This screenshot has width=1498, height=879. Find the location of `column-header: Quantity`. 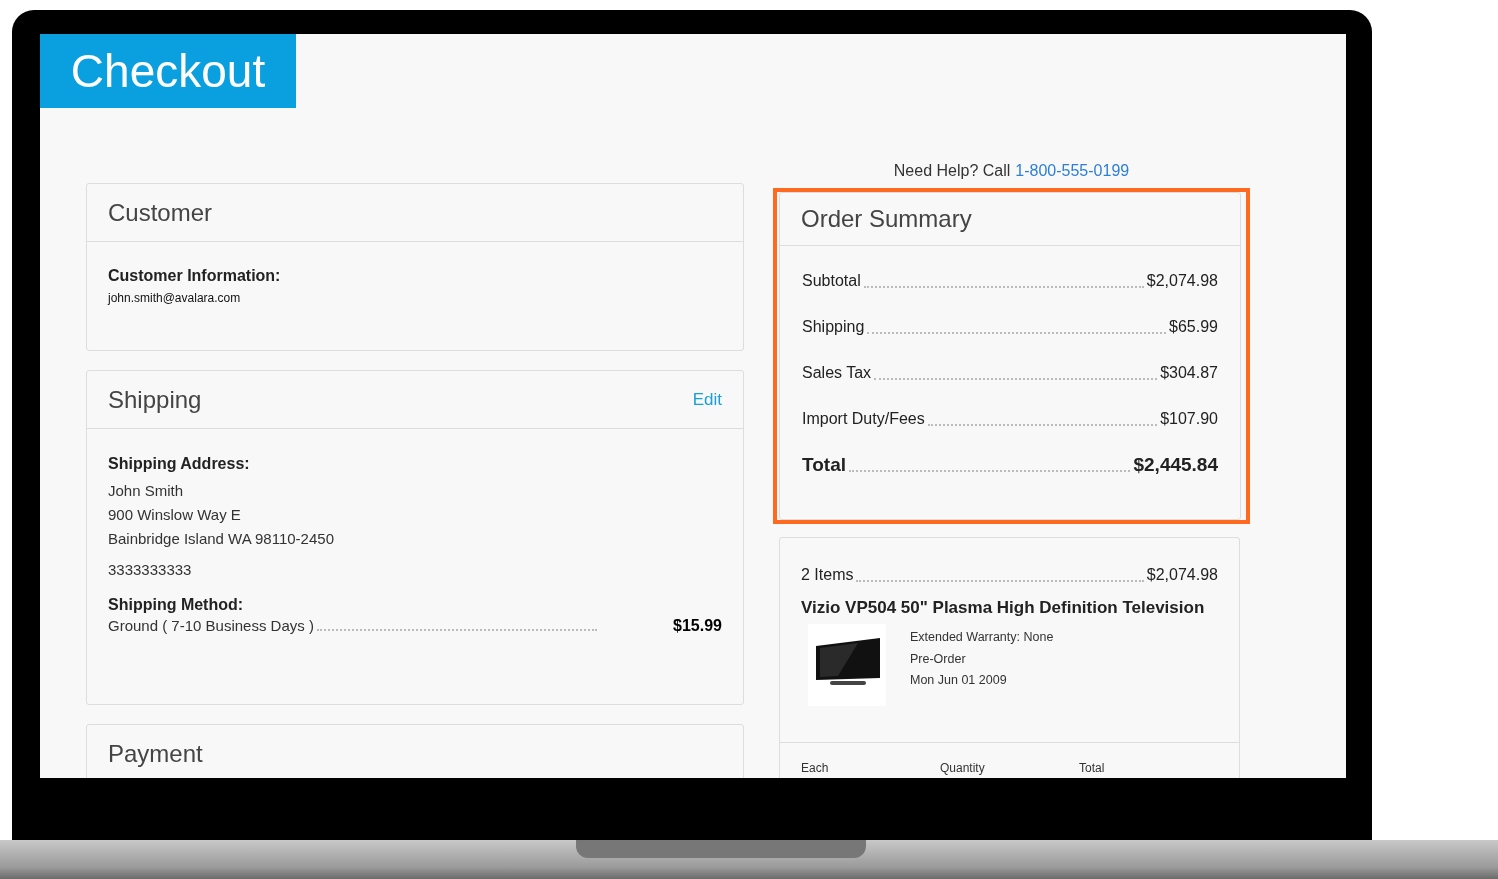

column-header: Quantity is located at coordinates (963, 768).